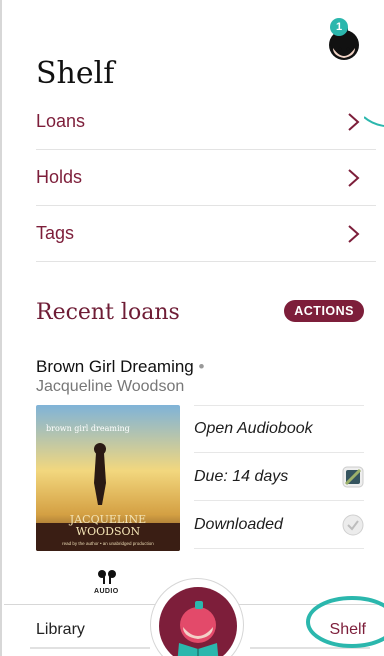 The height and width of the screenshot is (656, 384). I want to click on menu-item-holds: Holds, so click(206, 178).